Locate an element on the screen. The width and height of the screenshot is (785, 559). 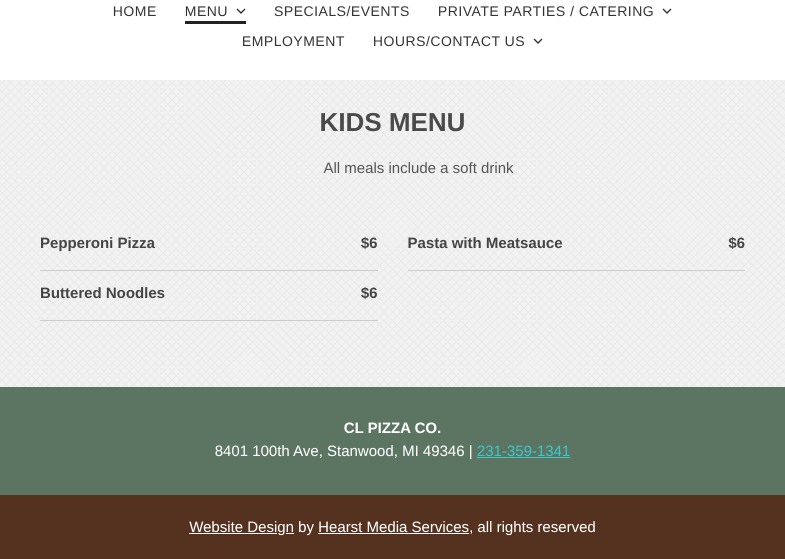
website-design-link: Website Design is located at coordinates (241, 527).